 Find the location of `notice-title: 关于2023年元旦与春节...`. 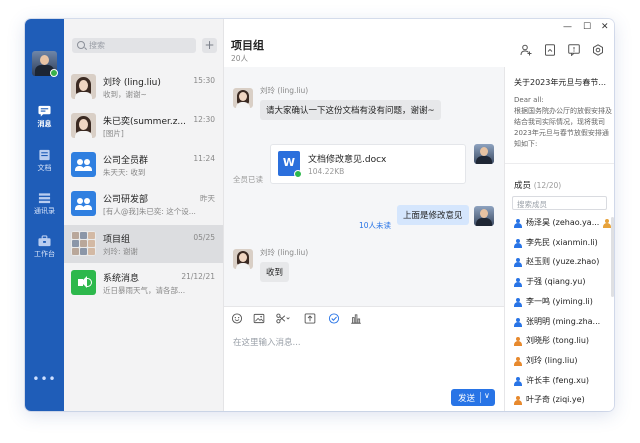

notice-title: 关于2023年元旦与春节... is located at coordinates (562, 82).